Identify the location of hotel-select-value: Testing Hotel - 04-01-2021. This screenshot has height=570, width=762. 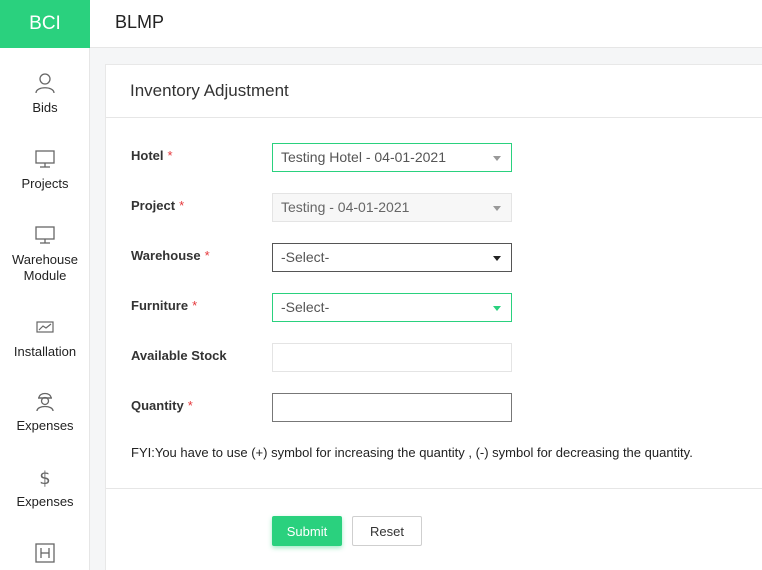
(363, 157).